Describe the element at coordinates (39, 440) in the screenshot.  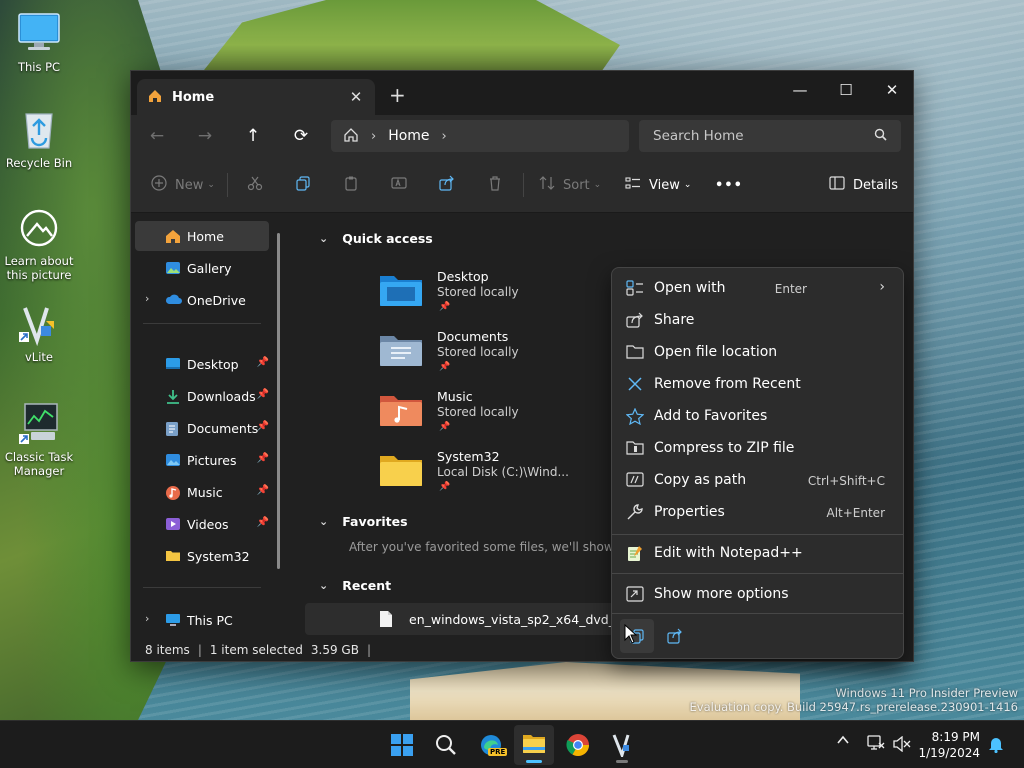
I see `desktop-icon-classic-task-manager: Classic Task Manager` at that location.